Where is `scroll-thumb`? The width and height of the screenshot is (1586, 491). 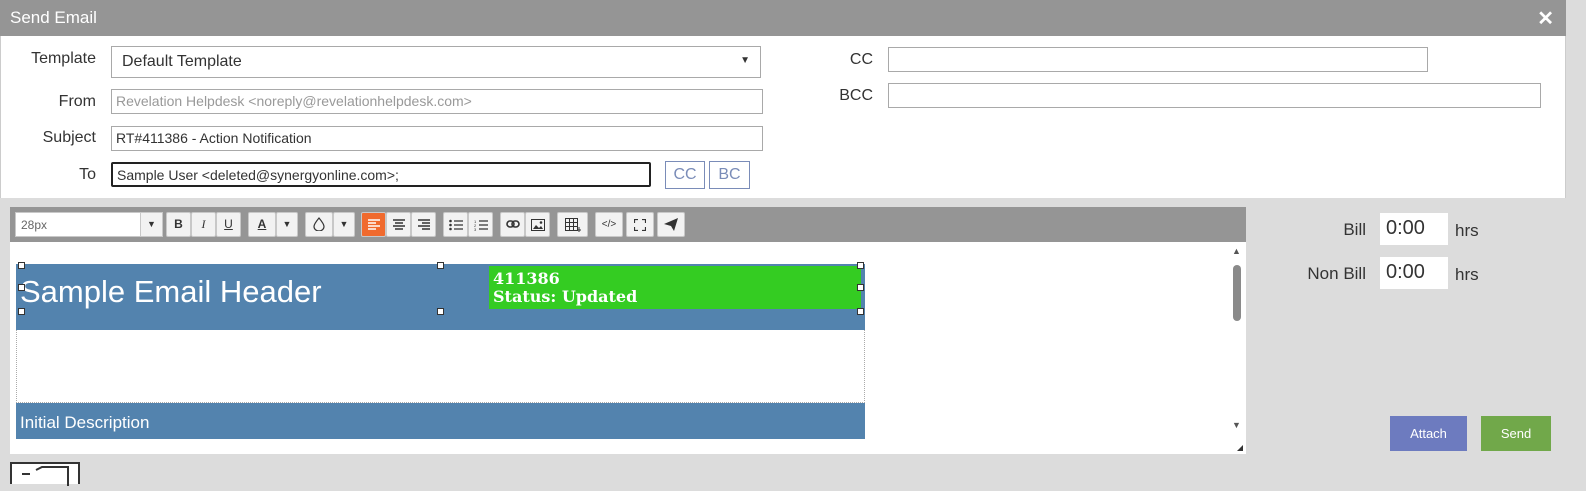 scroll-thumb is located at coordinates (1237, 293).